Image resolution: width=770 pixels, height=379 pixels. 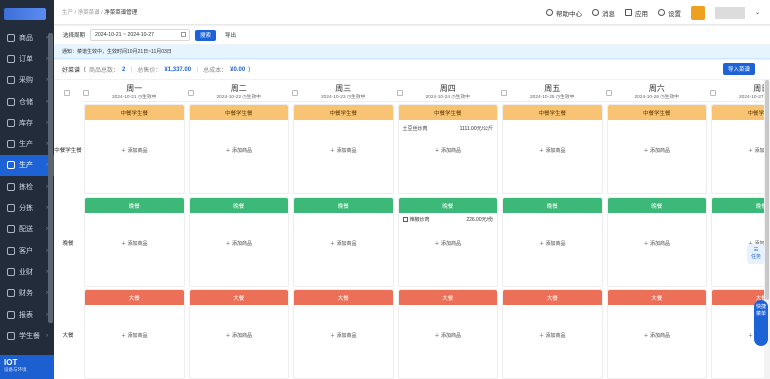 I want to click on settings-button: 设置, so click(x=669, y=13).